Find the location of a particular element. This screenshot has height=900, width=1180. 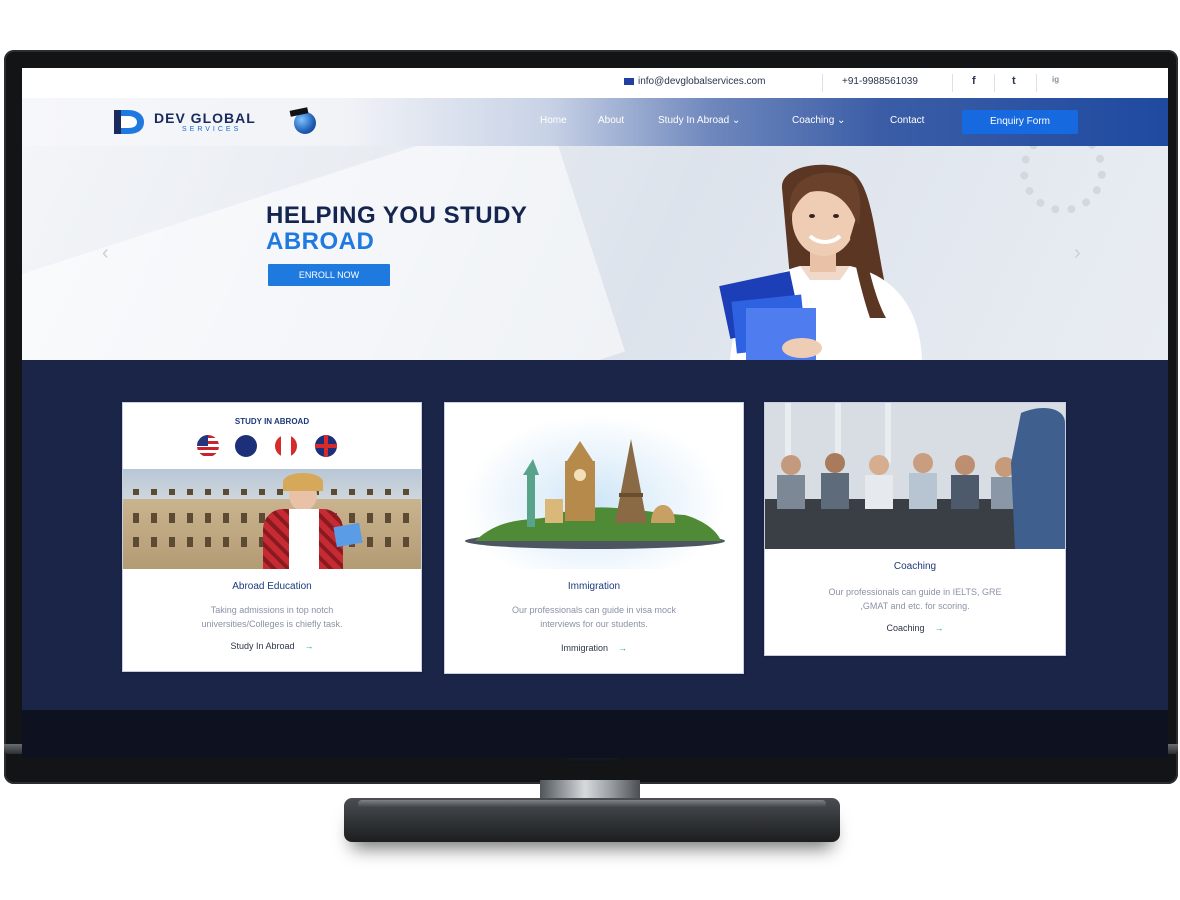

classroom-photo is located at coordinates (915, 476).